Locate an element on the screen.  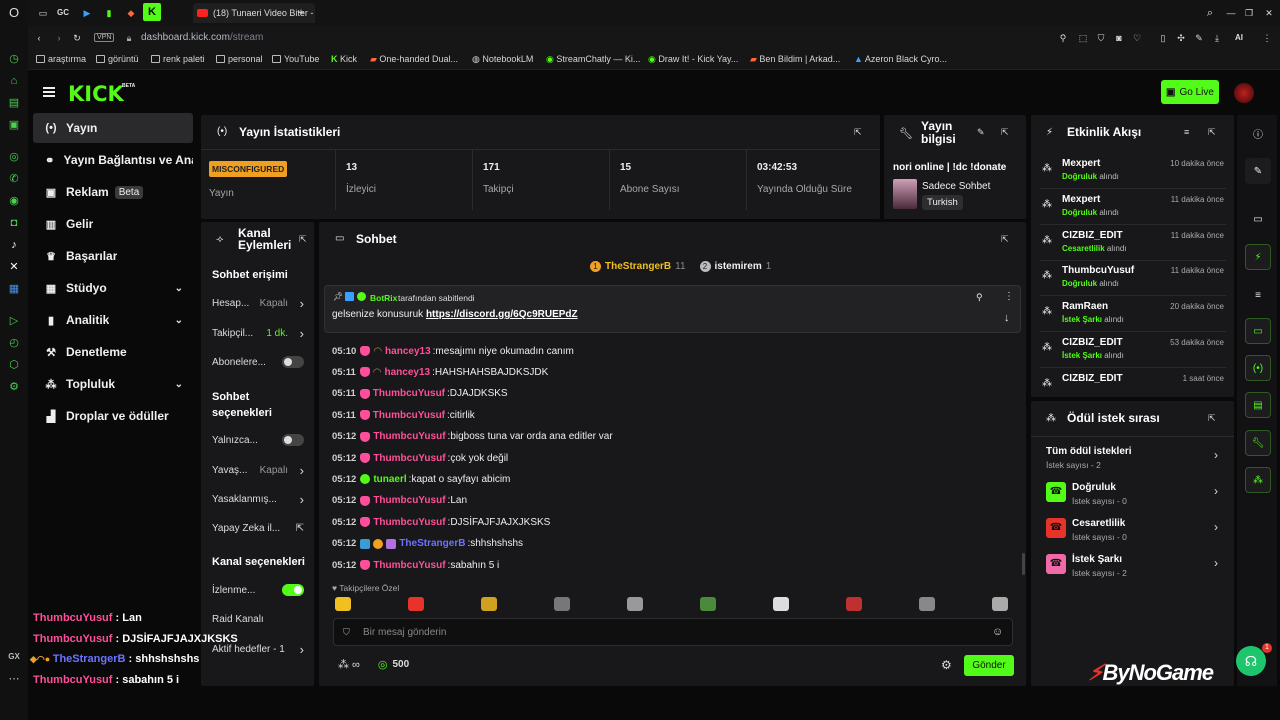
emoji-icon: ☺ is located at coordinates (997, 632).